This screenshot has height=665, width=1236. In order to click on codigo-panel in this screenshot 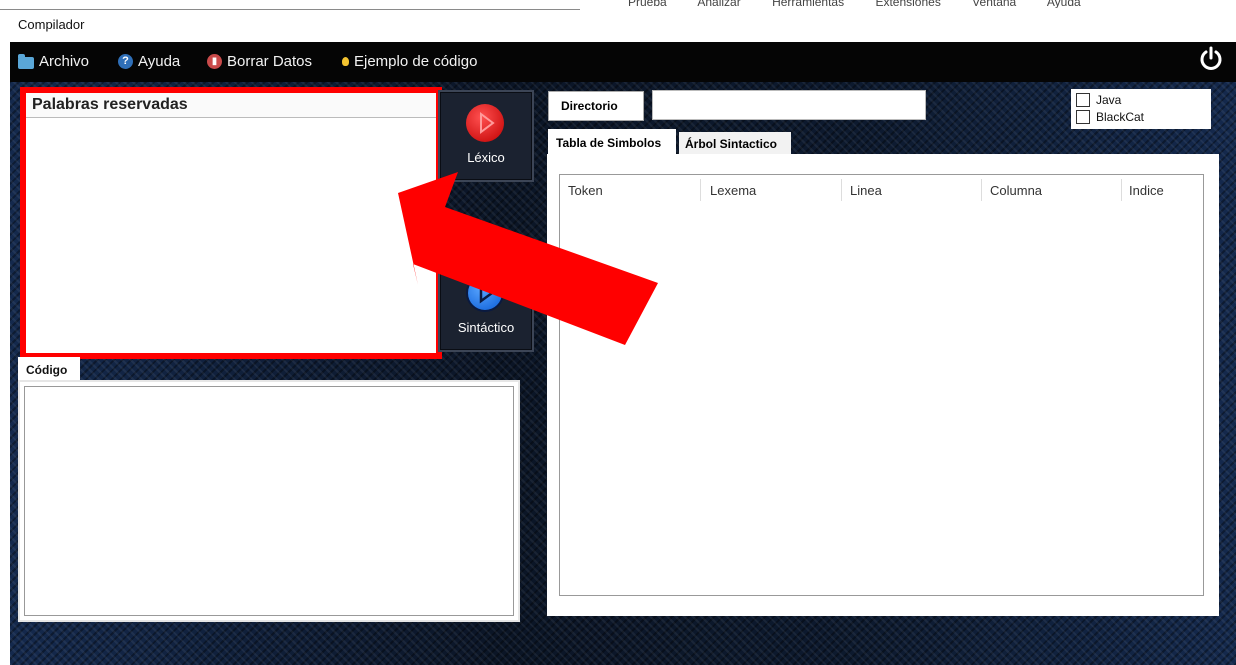, I will do `click(269, 501)`.